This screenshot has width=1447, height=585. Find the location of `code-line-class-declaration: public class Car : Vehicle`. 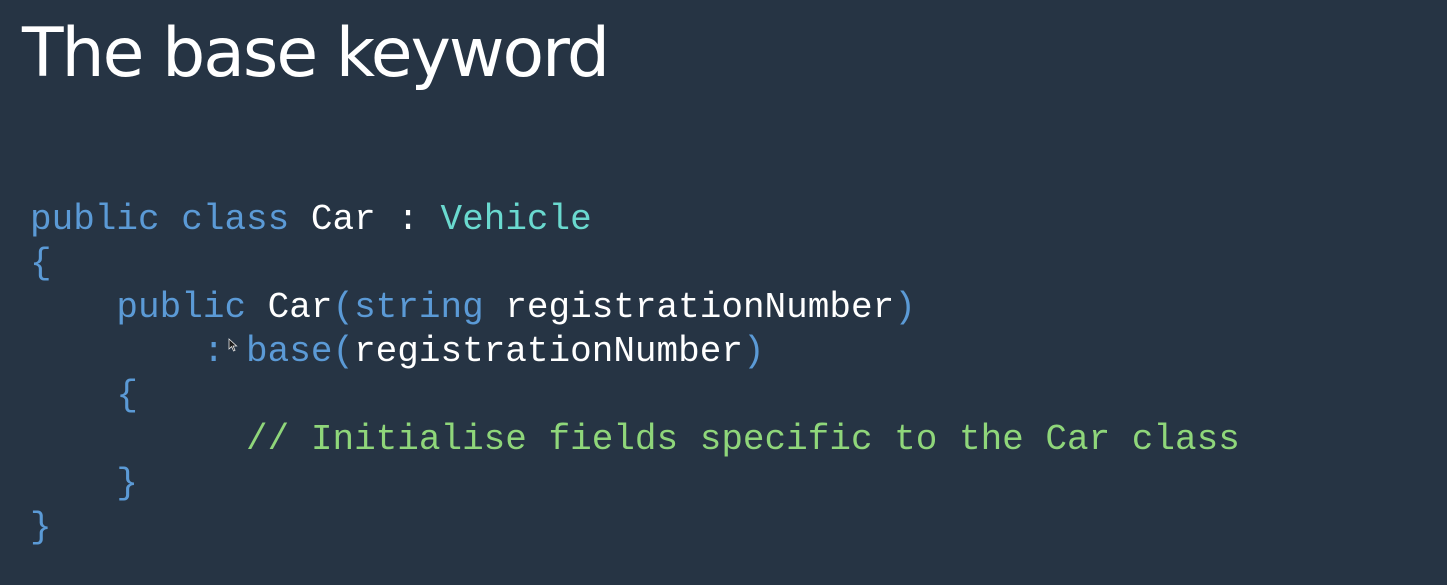

code-line-class-declaration: public class Car : Vehicle is located at coordinates (635, 220).